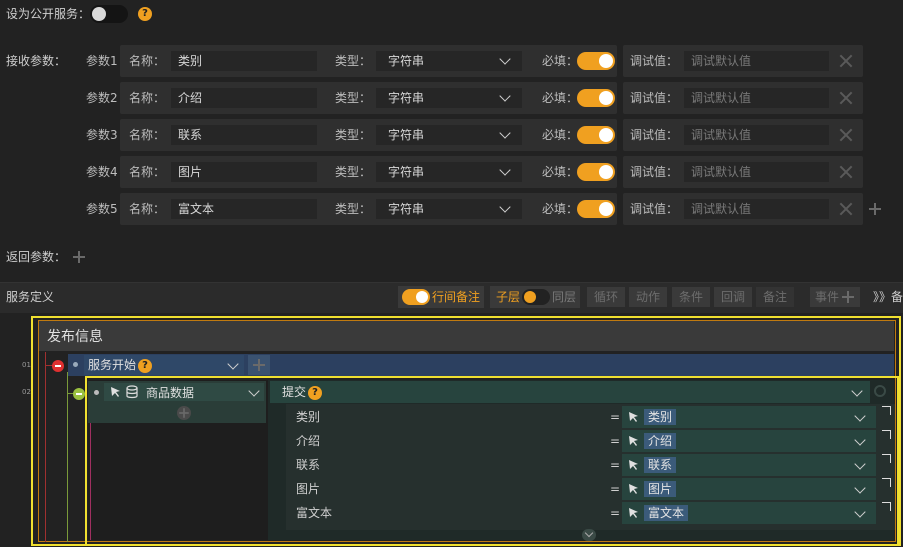 The height and width of the screenshot is (547, 903). What do you see at coordinates (456, 297) in the screenshot?
I see `inline-note-label: 行间备注` at bounding box center [456, 297].